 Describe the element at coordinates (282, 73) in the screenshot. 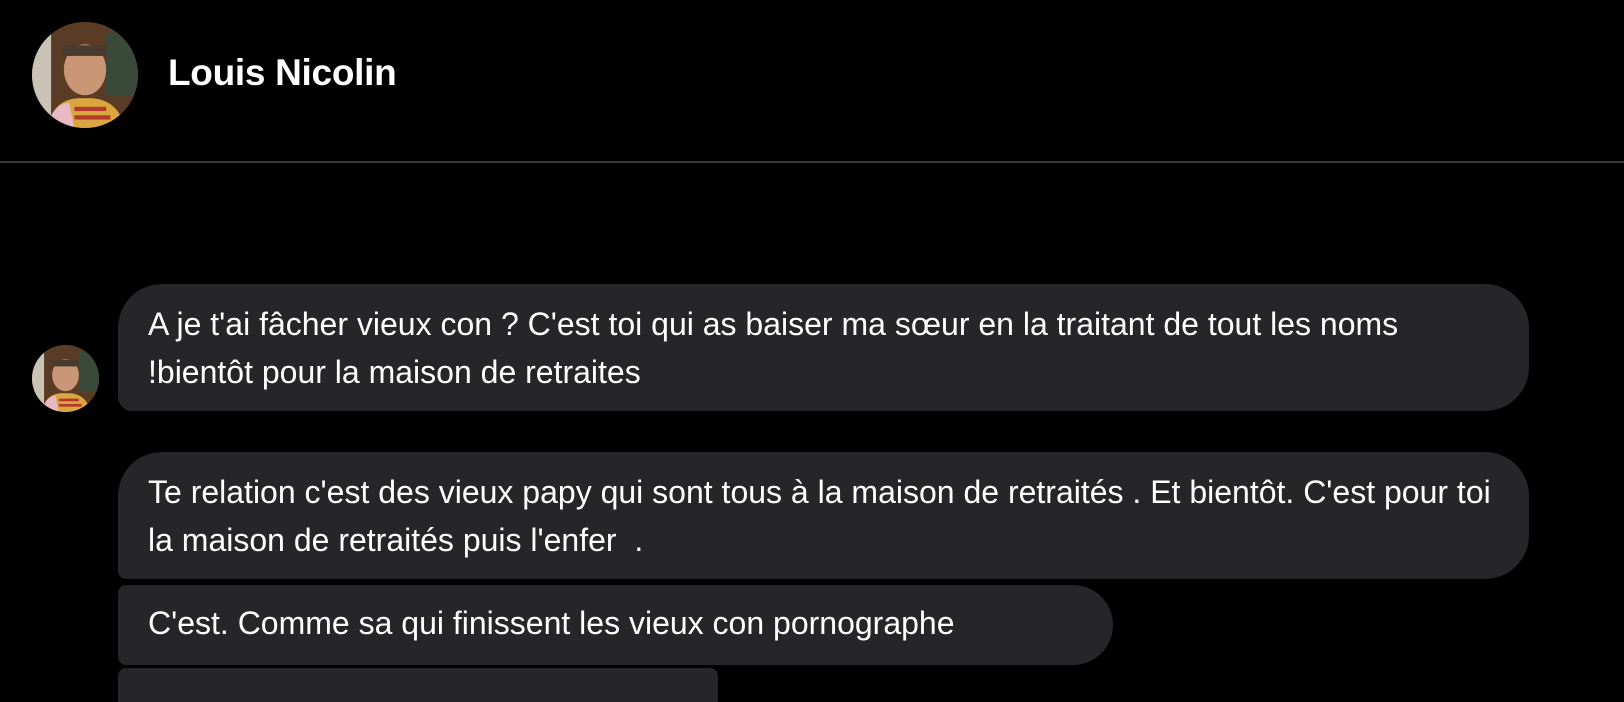

I see `contact-name: Louis Nicolin` at that location.